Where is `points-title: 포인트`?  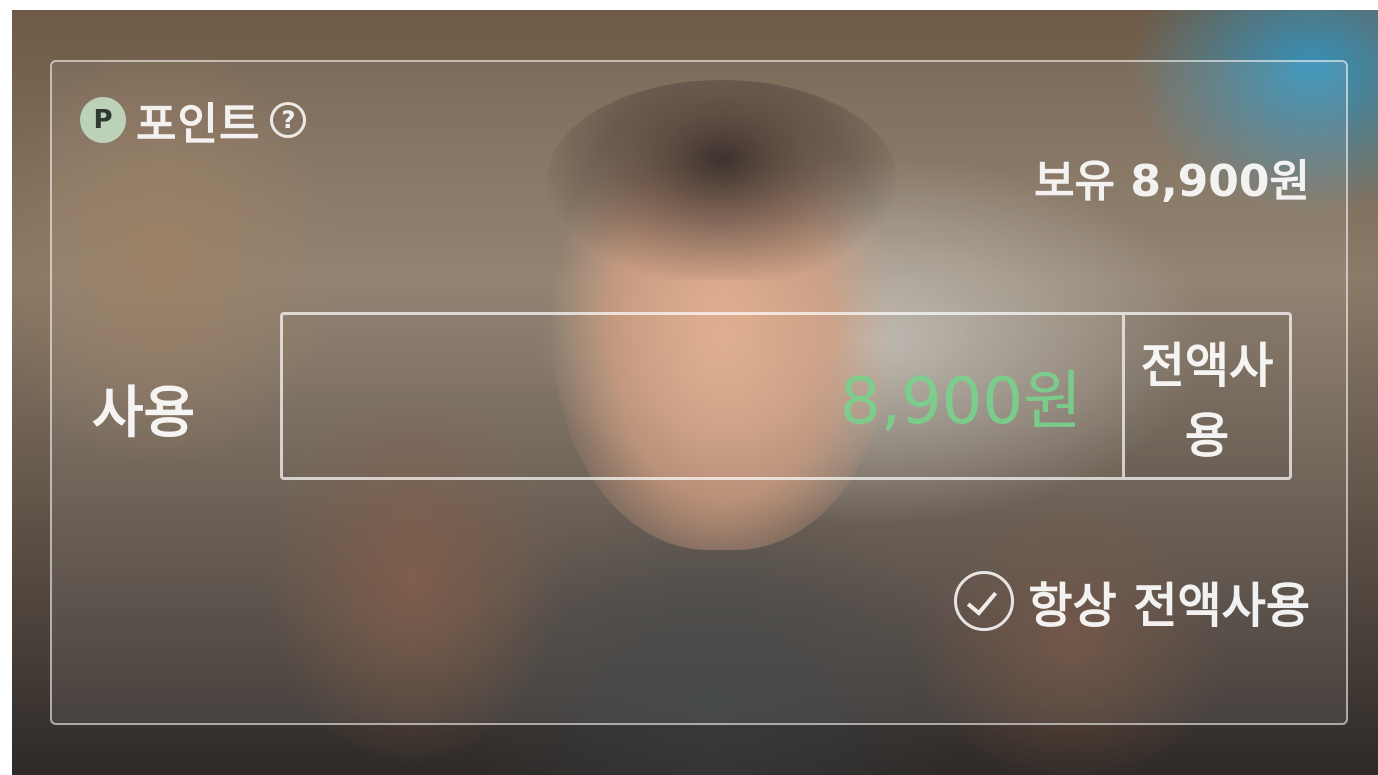
points-title: 포인트 is located at coordinates (198, 124).